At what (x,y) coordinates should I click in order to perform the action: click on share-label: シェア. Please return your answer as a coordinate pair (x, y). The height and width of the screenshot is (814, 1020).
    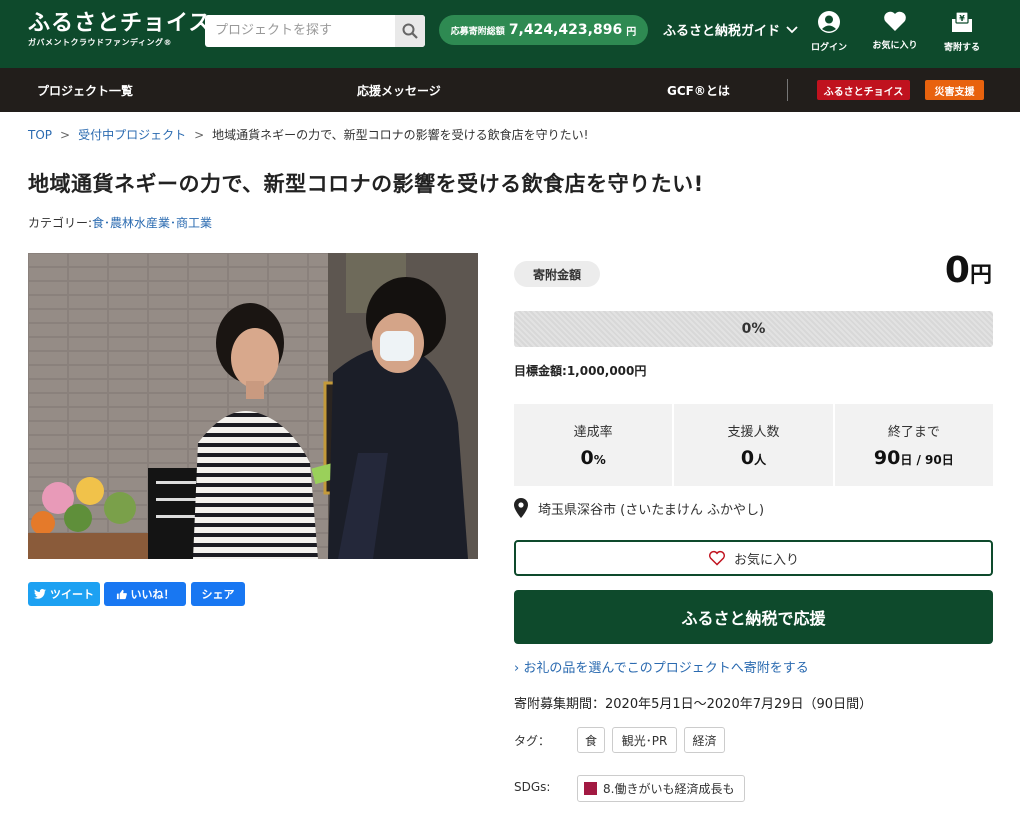
    Looking at the image, I should click on (218, 594).